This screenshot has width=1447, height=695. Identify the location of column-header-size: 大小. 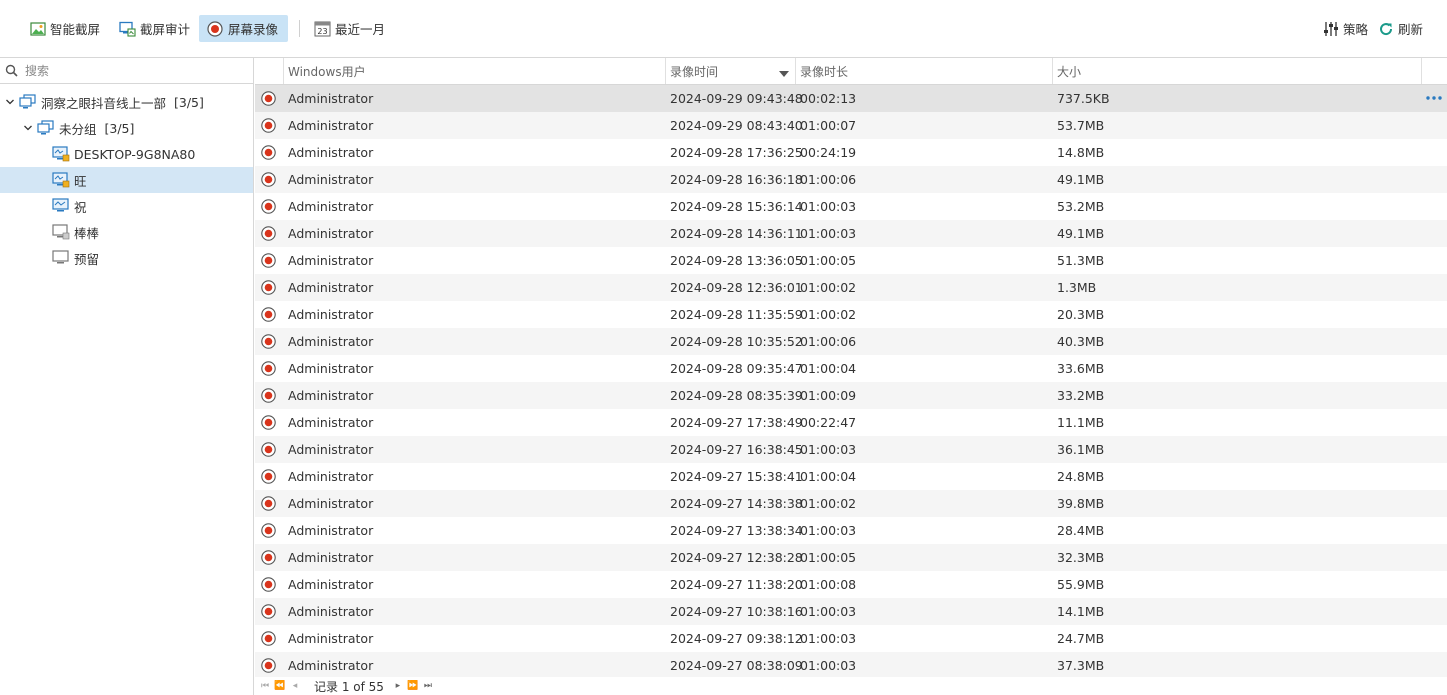
(1236, 71).